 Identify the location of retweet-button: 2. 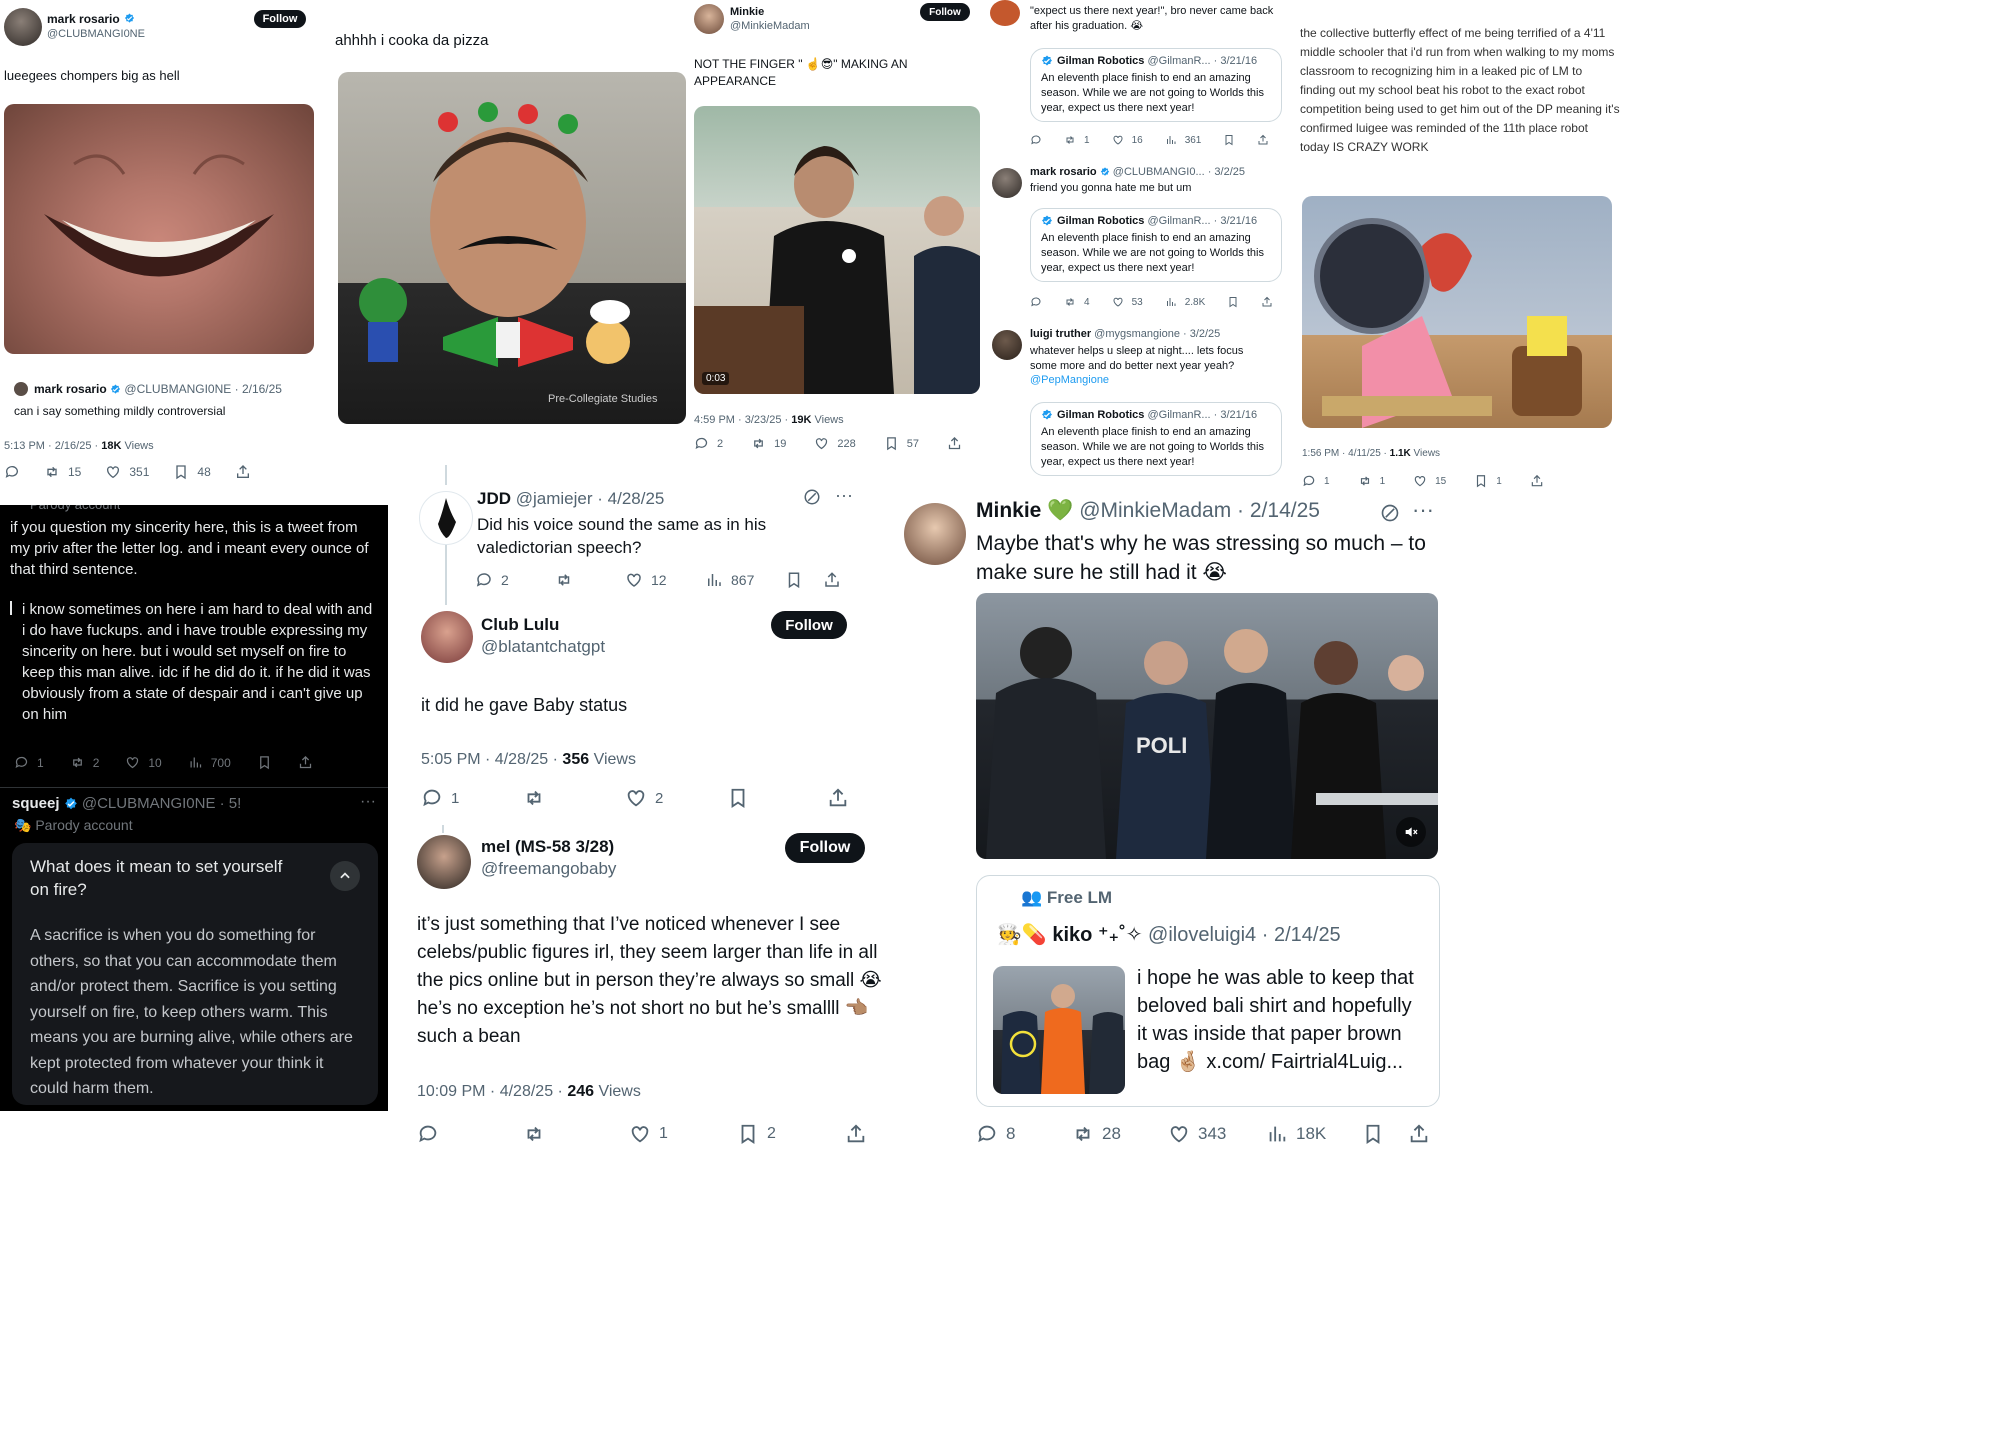
(84, 762).